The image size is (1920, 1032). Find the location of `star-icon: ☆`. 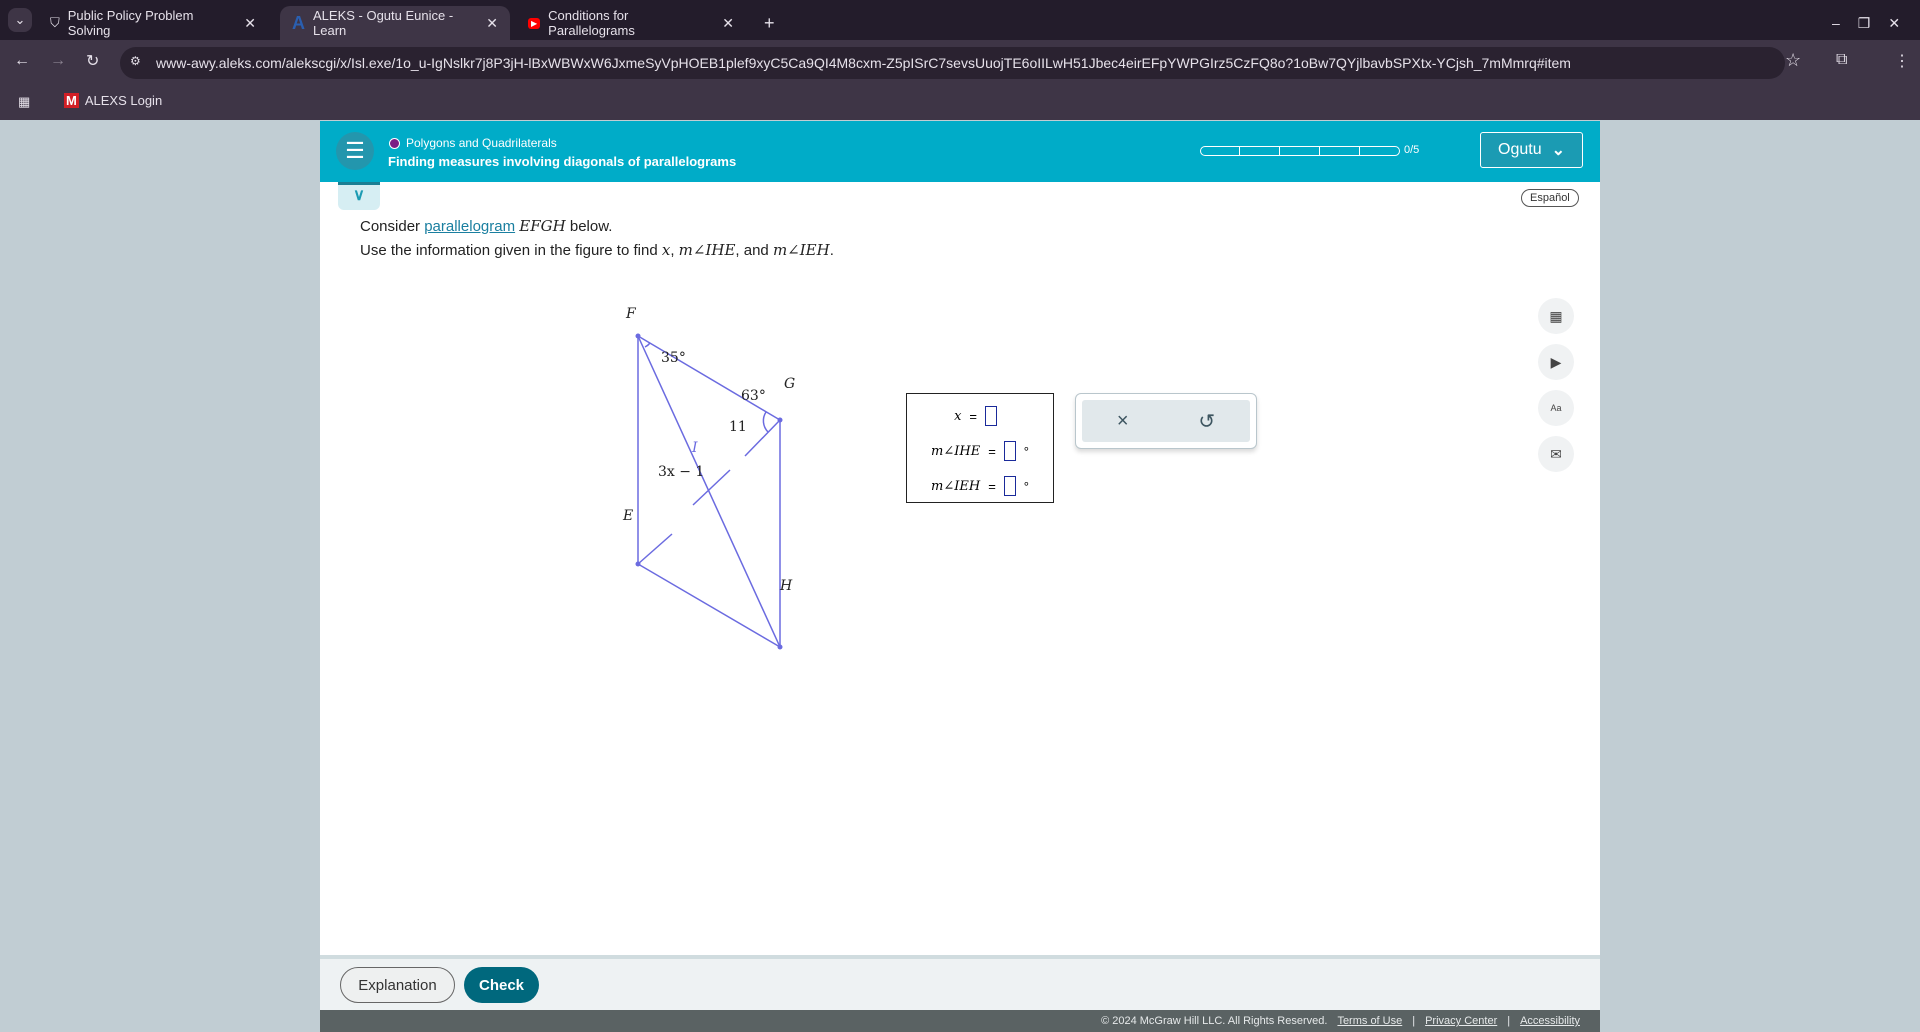

star-icon: ☆ is located at coordinates (1793, 60).